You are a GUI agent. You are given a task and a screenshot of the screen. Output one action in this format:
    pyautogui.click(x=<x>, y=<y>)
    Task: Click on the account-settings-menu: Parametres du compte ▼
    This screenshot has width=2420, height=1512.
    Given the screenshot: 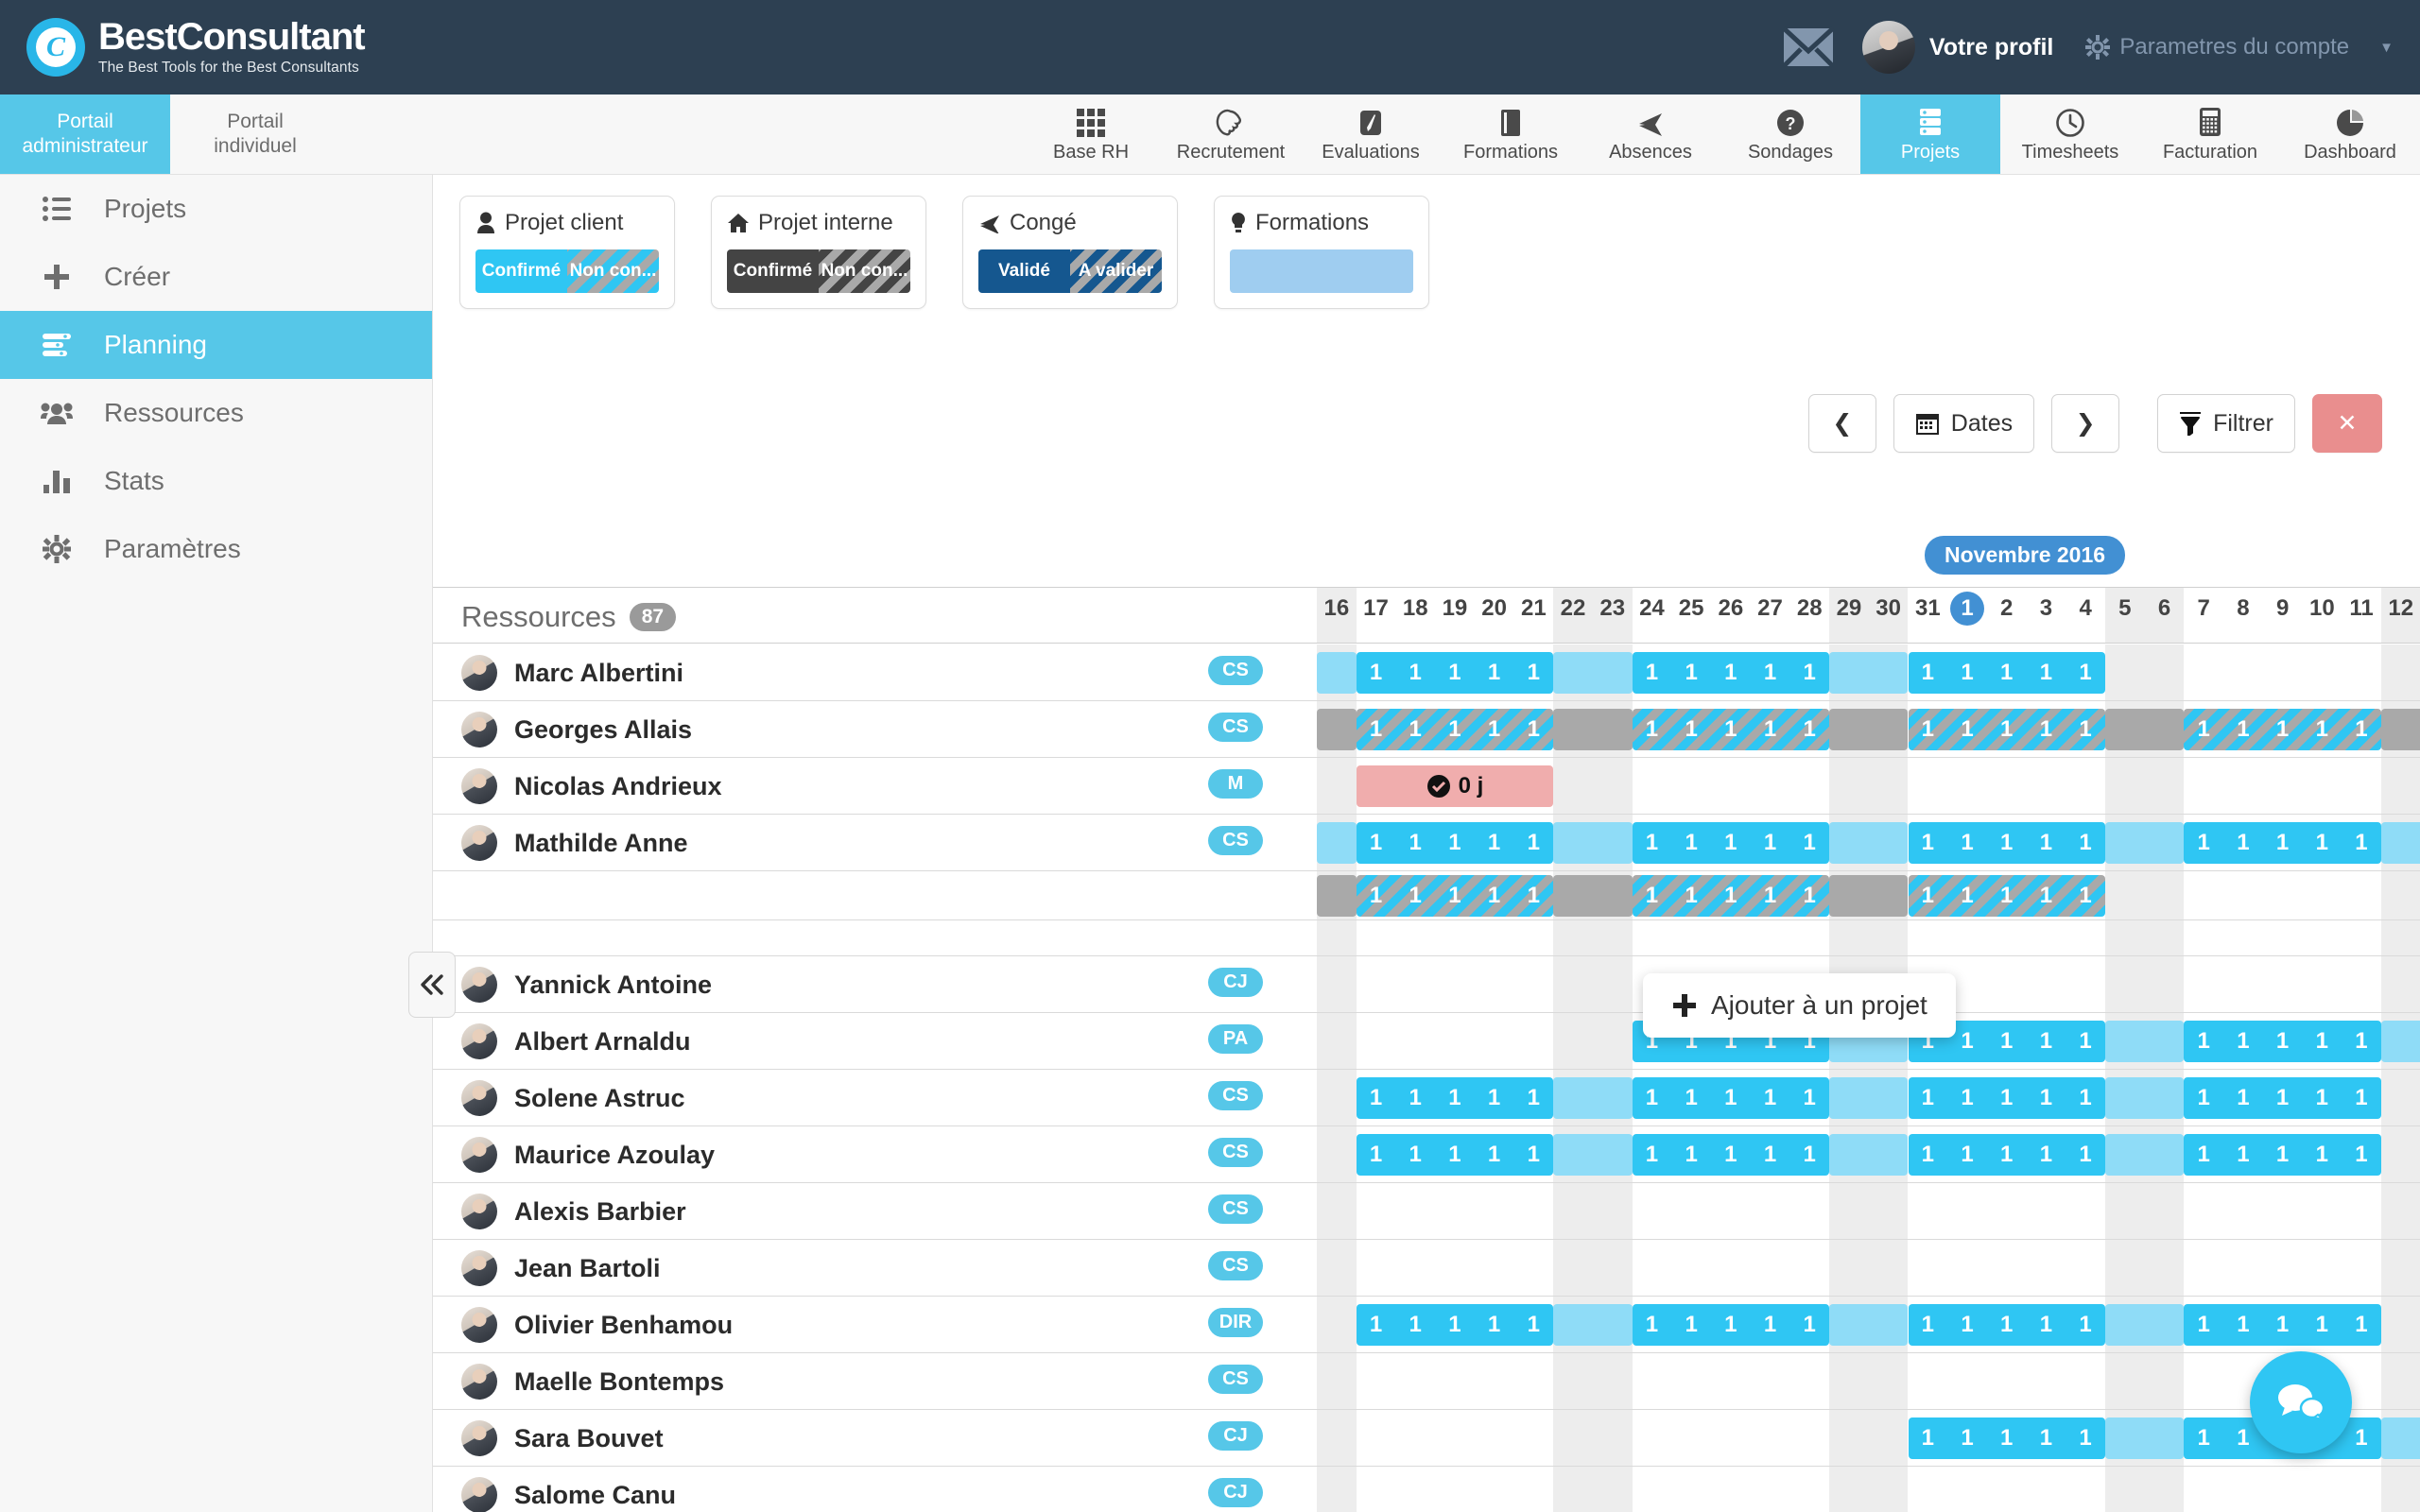 What is the action you would take?
    pyautogui.click(x=2239, y=47)
    